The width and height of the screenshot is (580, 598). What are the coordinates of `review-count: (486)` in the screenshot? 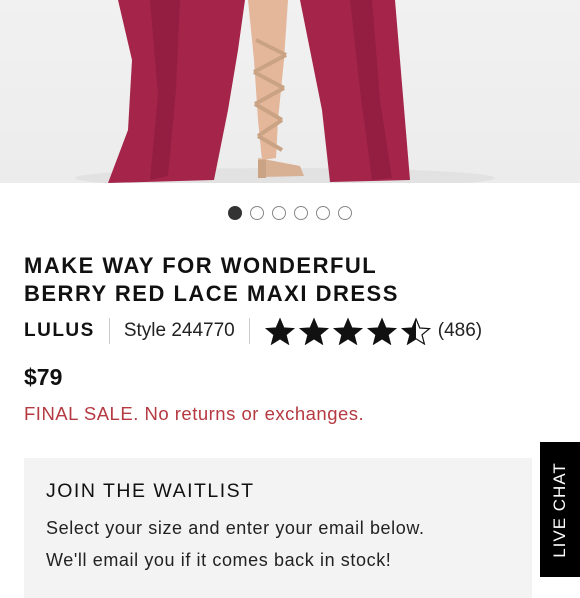 It's located at (460, 331).